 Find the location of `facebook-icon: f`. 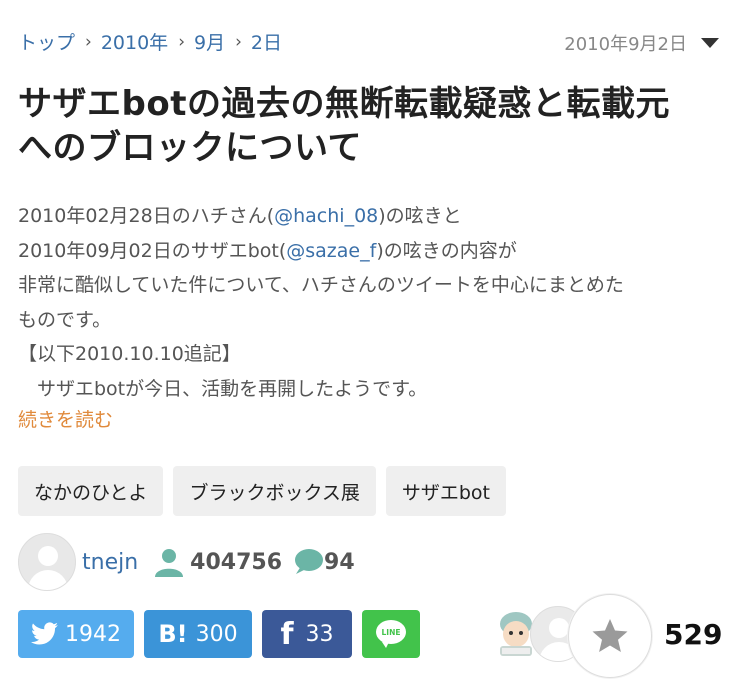

facebook-icon: f is located at coordinates (287, 634).